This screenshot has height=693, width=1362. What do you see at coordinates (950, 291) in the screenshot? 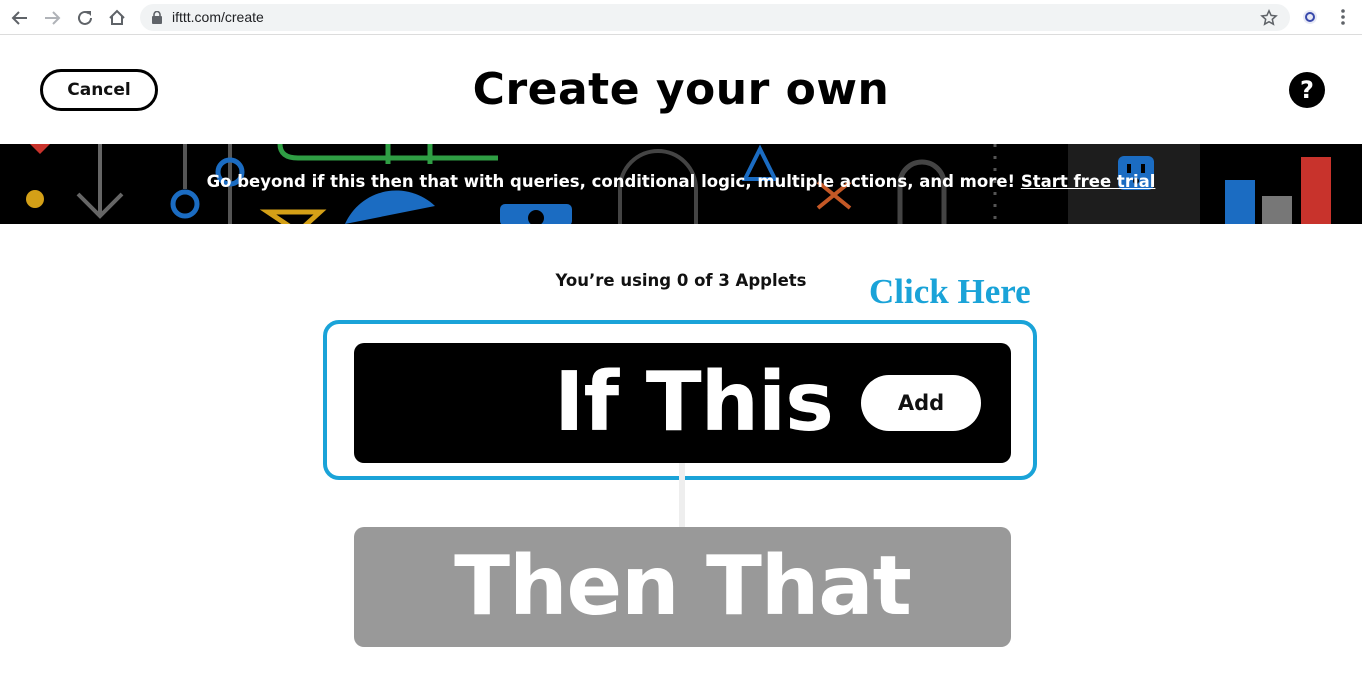
I see `click-here-annotation: Click Here` at bounding box center [950, 291].